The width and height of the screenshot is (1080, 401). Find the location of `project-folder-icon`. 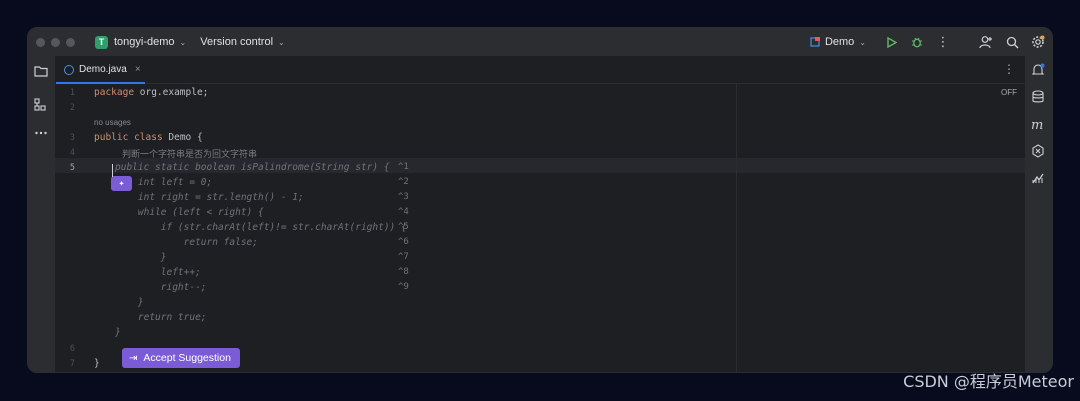

project-folder-icon is located at coordinates (41, 71).